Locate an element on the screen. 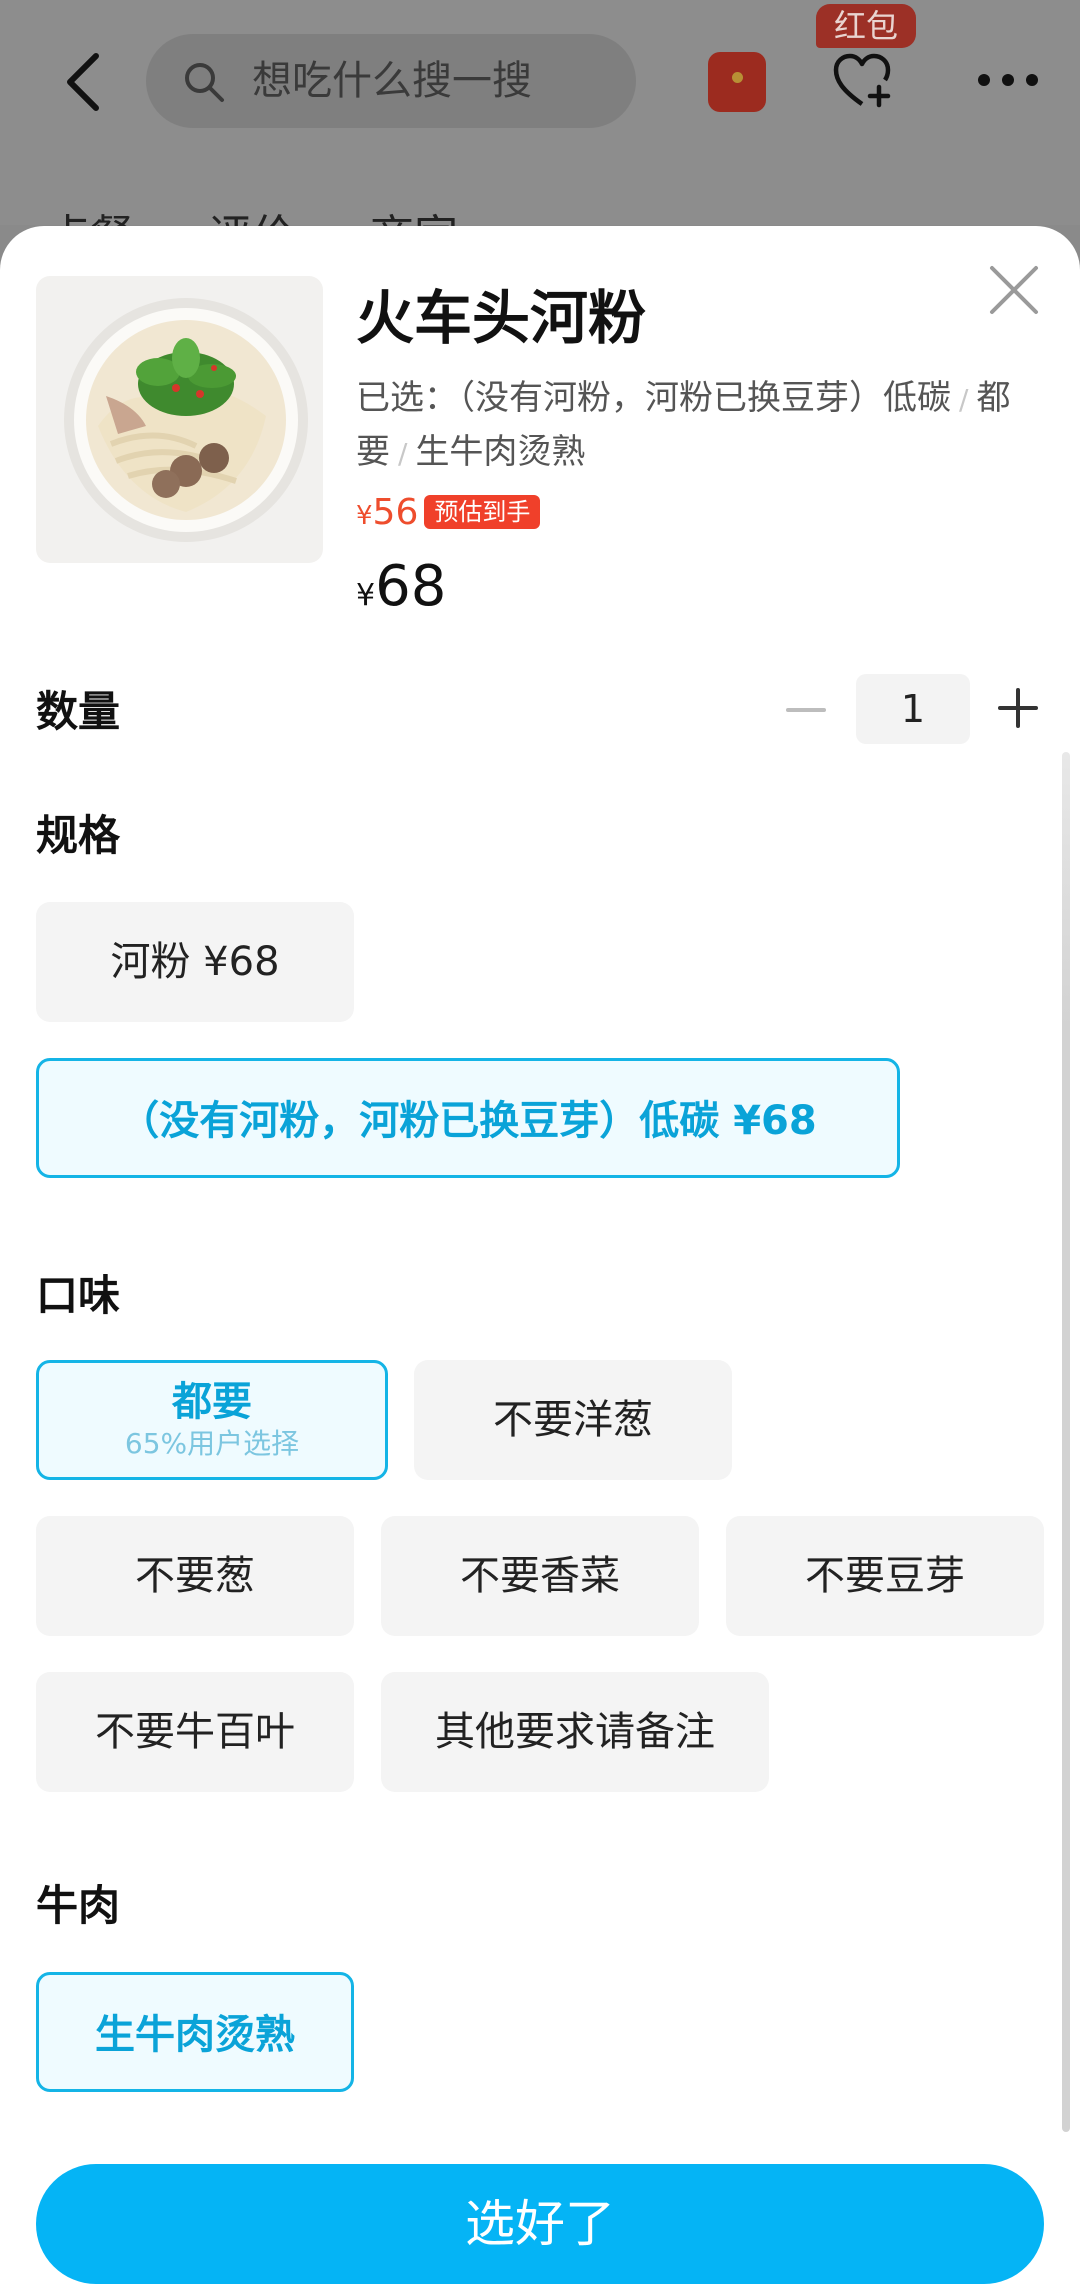 The height and width of the screenshot is (2295, 1080). flavor-option: 不要香菜 is located at coordinates (540, 1576).